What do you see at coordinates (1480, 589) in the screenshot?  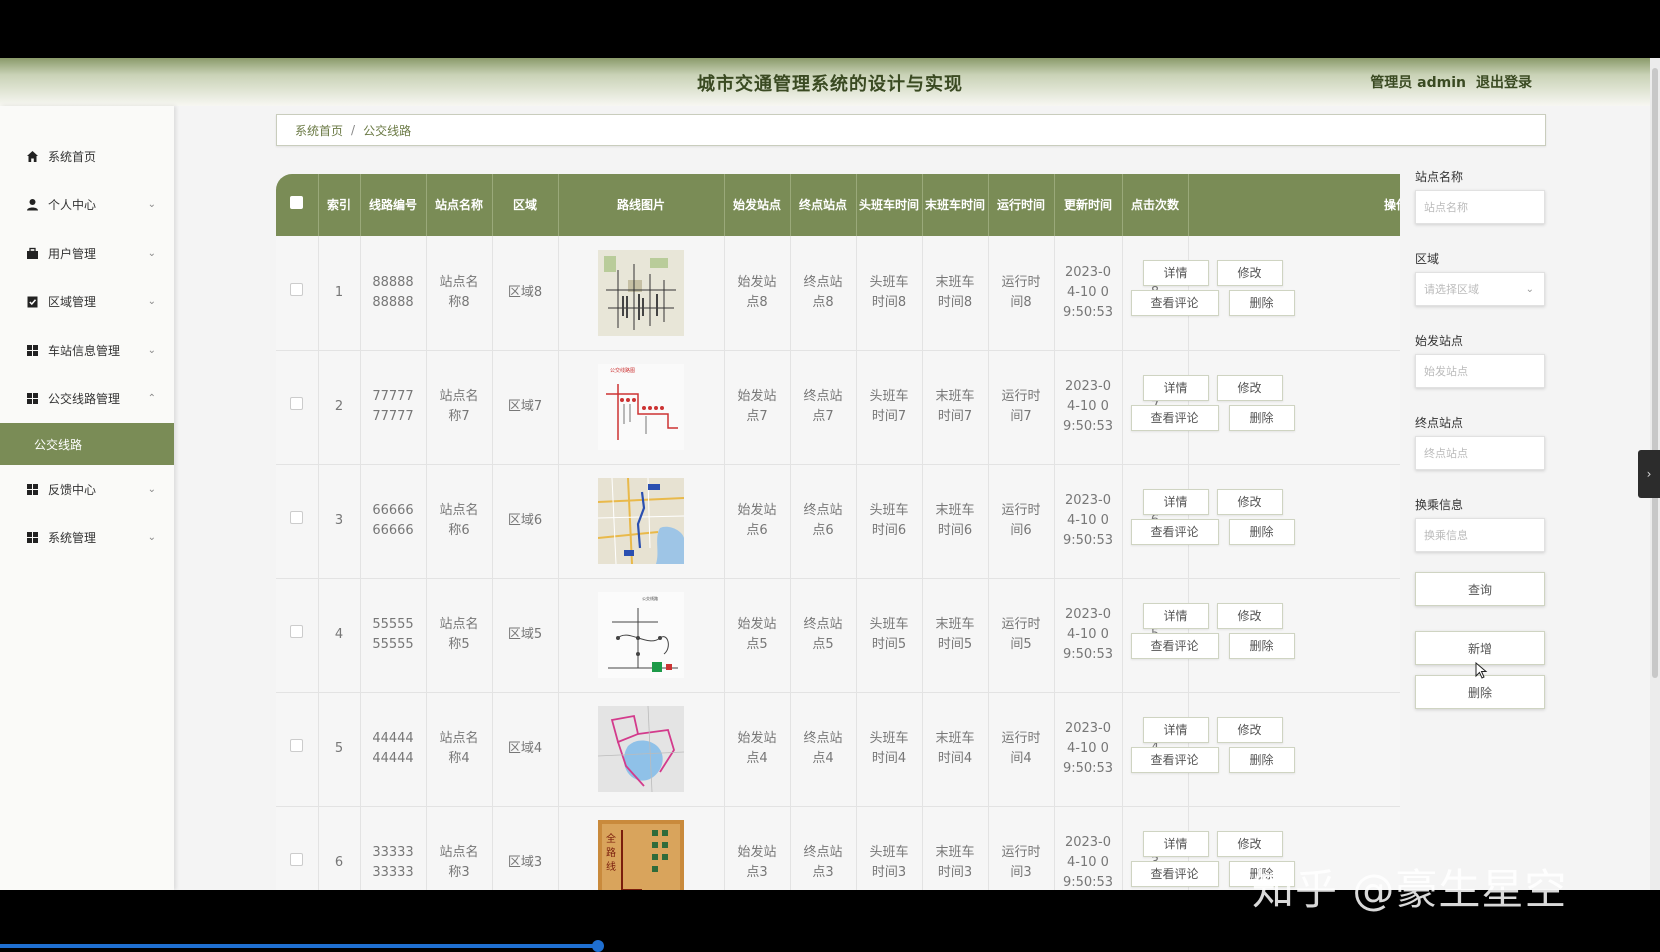 I see `query-button: 查询` at bounding box center [1480, 589].